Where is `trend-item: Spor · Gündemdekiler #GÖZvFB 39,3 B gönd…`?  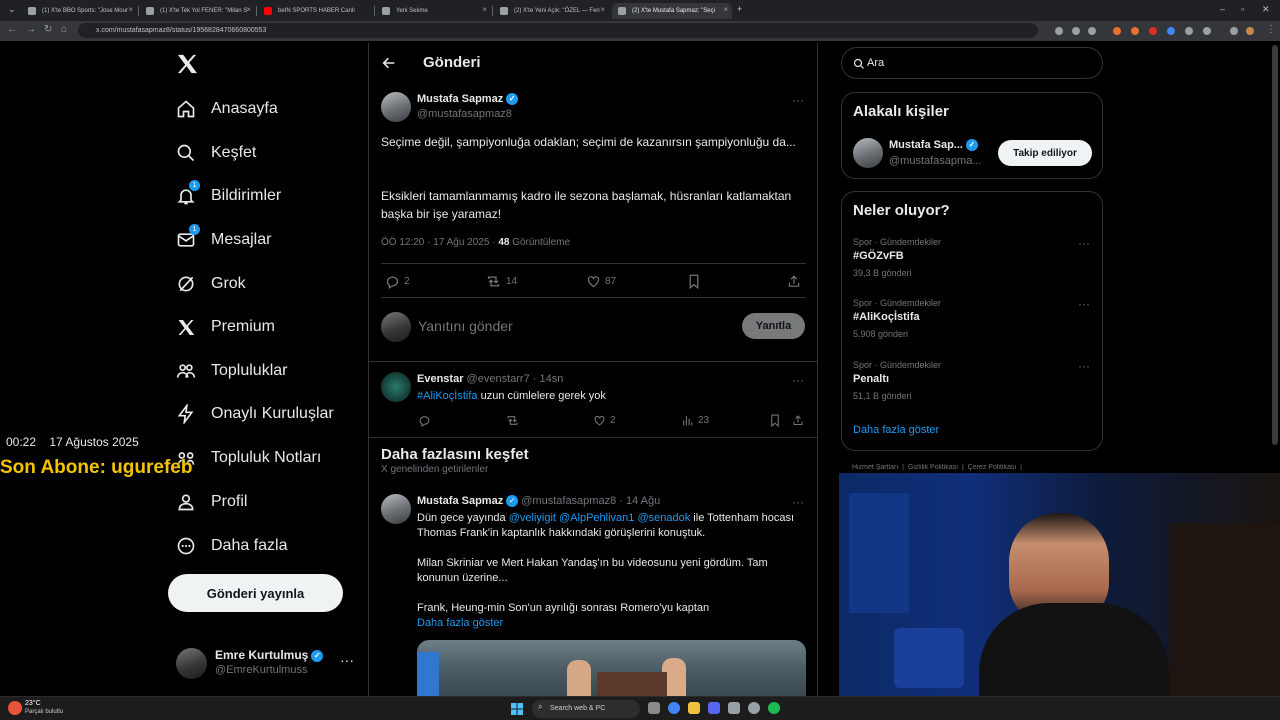
trend-item: Spor · Gündemdekiler #GÖZvFB 39,3 B gönd… is located at coordinates (972, 260).